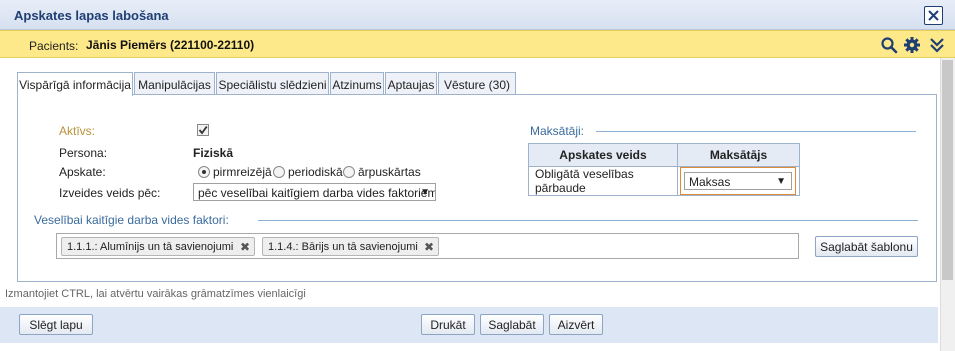  I want to click on factor-chip: 1.1.4.: Bārijs un tā savienojumi ✖, so click(350, 246).